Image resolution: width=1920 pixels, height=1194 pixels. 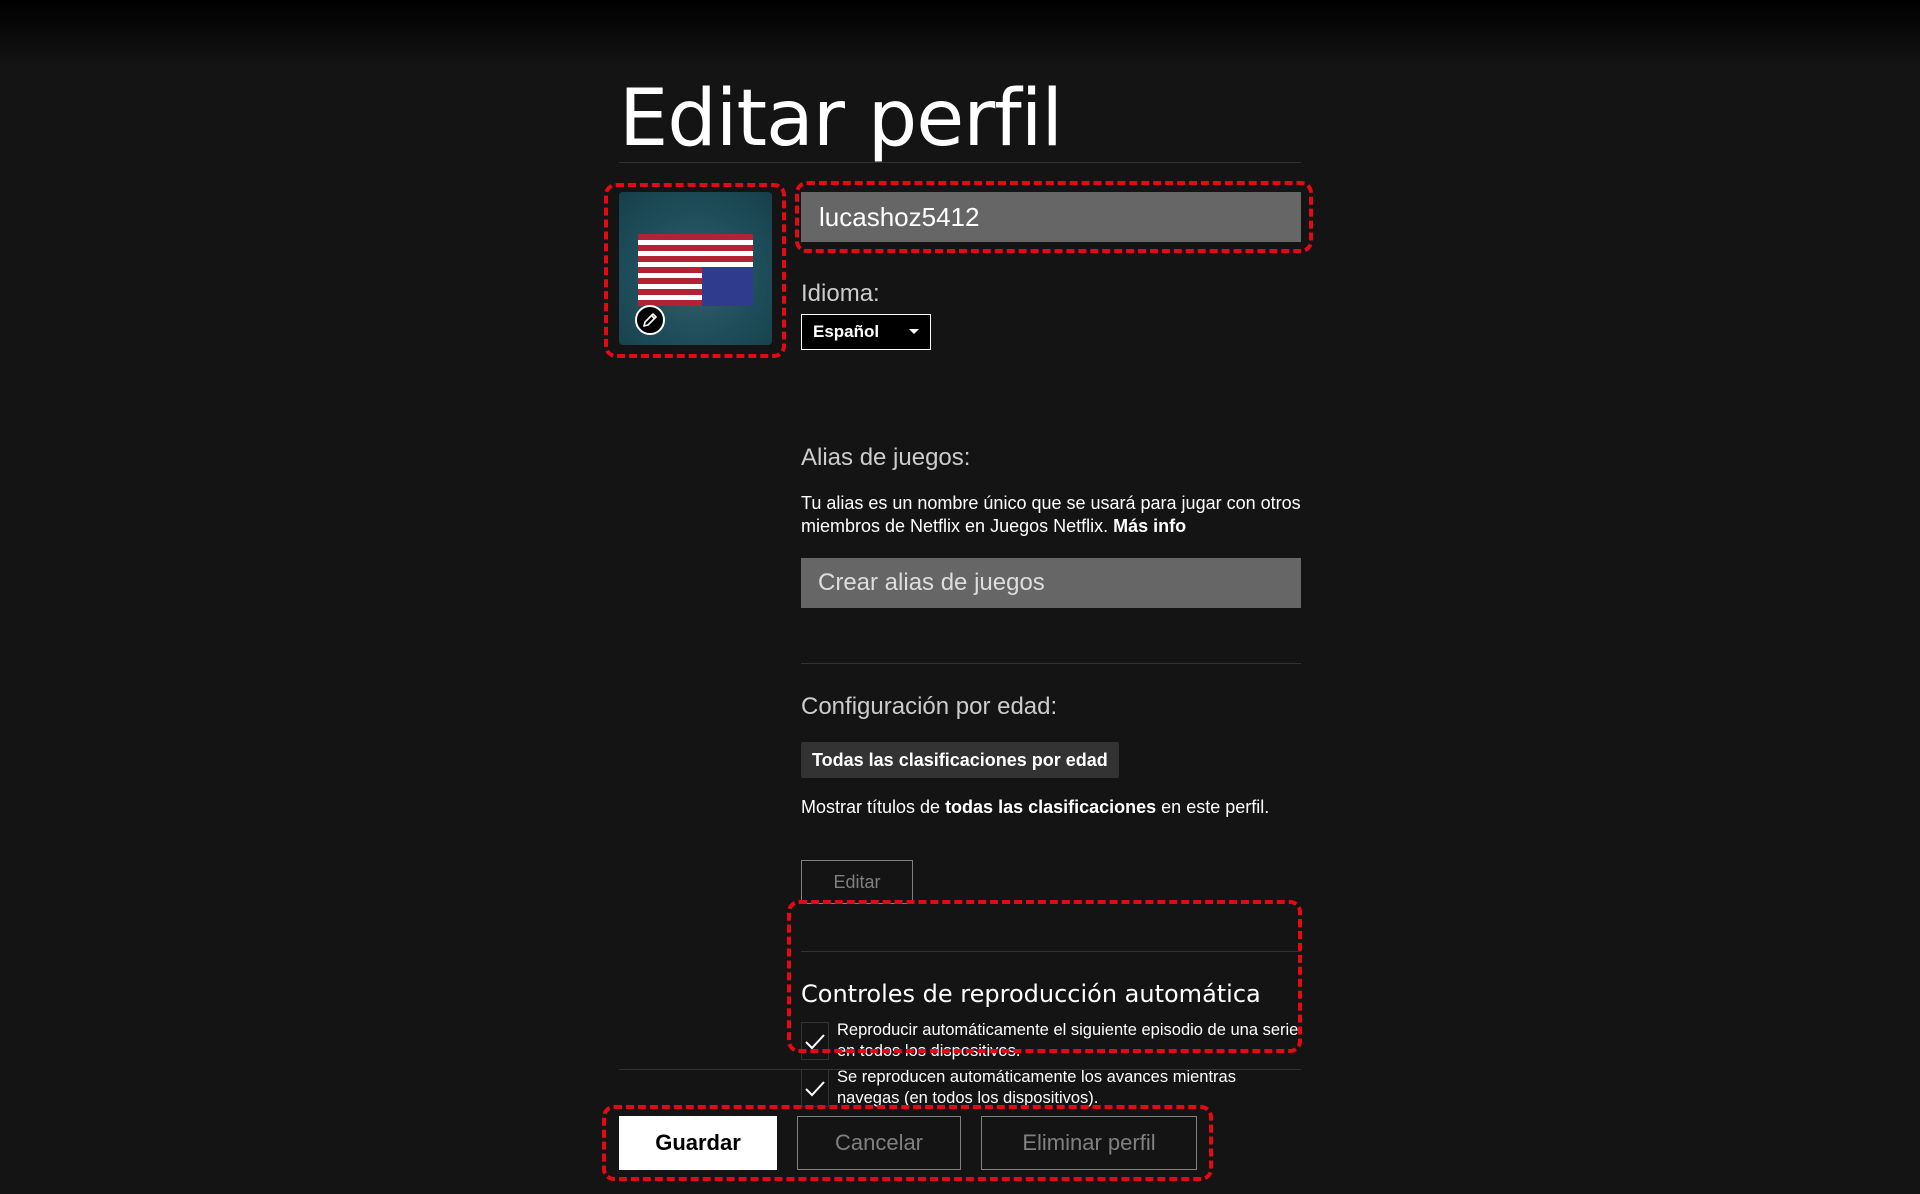 I want to click on maturity-desc-prefix: Mostrar títulos de, so click(x=873, y=807).